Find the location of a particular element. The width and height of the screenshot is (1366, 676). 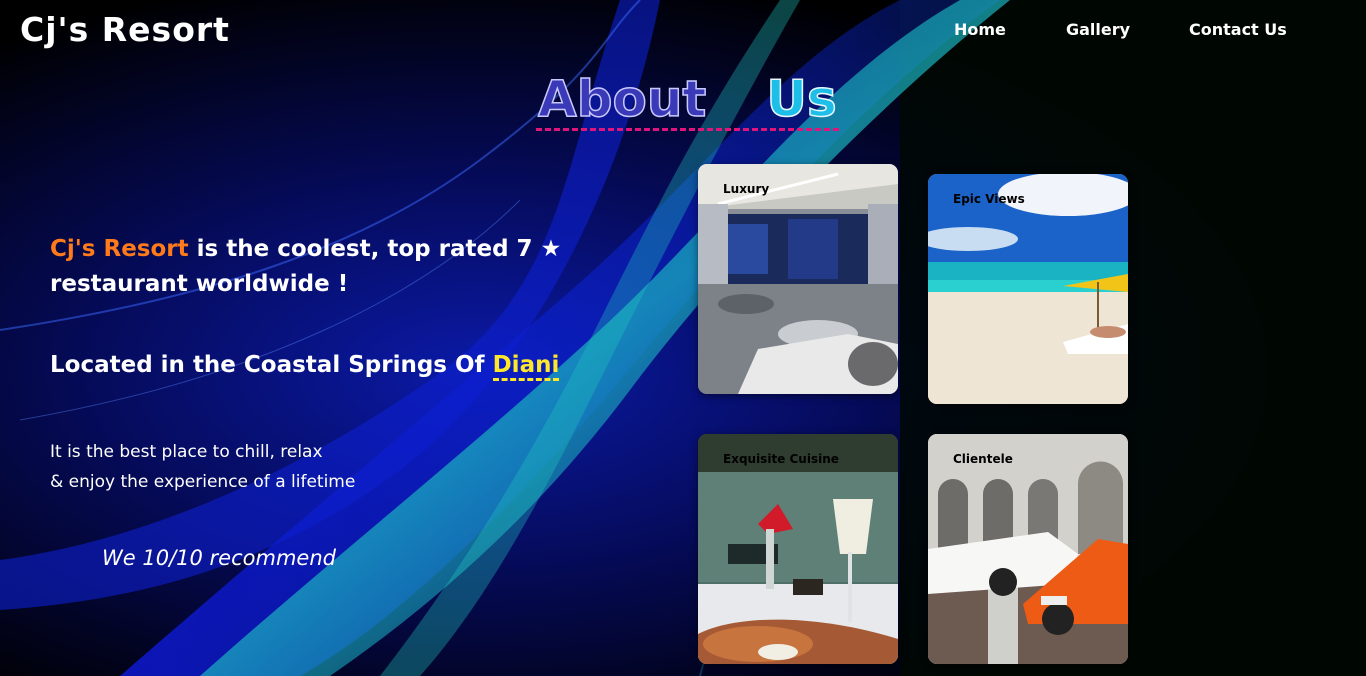

nav-contact-link: Contact Us is located at coordinates (1238, 29).